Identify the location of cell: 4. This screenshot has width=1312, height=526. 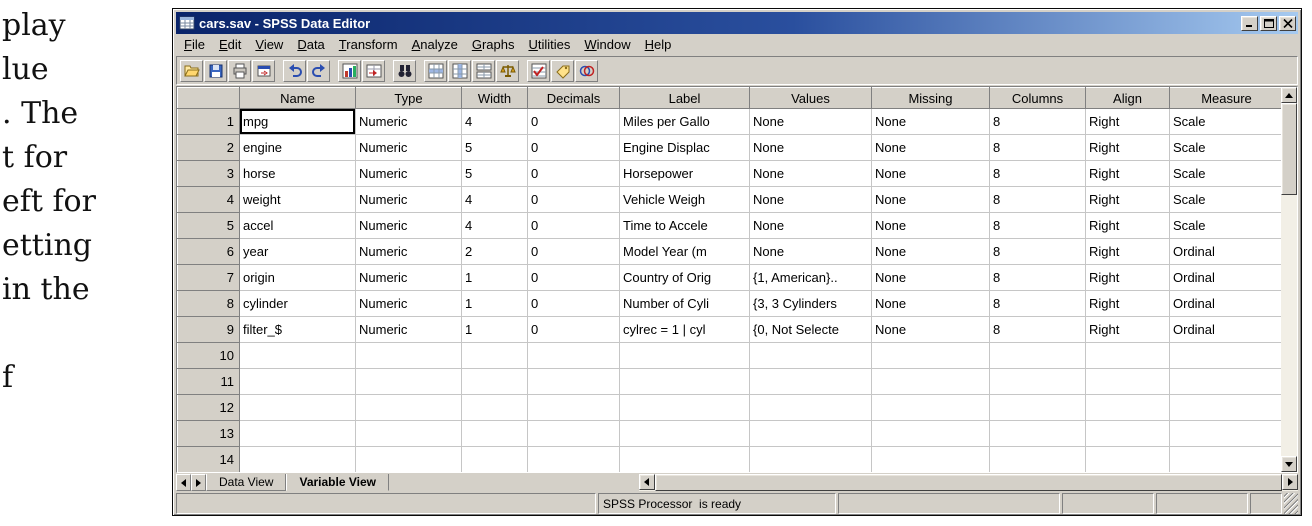
(494, 121).